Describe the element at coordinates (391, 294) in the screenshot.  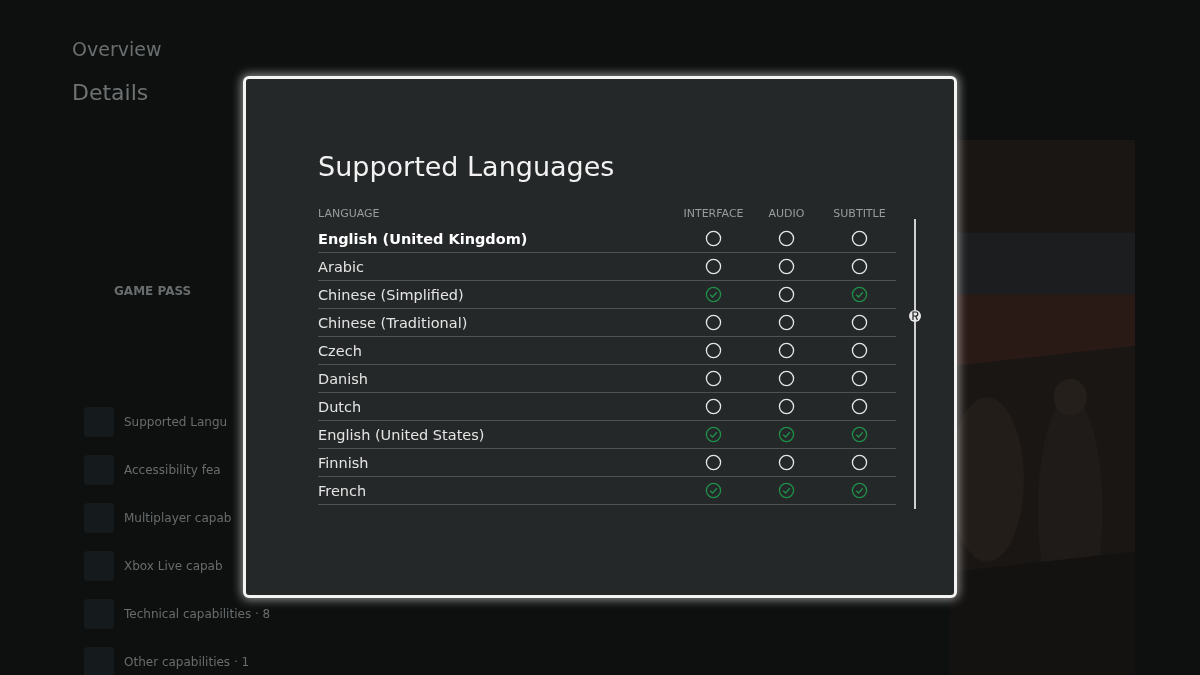
I see `language-name: Chinese (Simplified)` at that location.